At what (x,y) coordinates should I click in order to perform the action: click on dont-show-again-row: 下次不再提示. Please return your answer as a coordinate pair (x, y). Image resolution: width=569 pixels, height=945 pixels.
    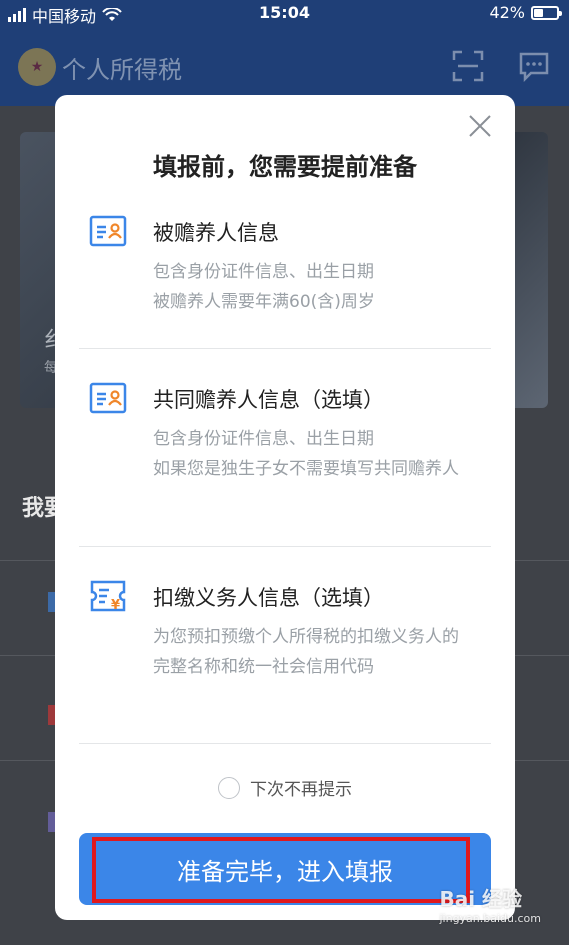
    Looking at the image, I should click on (285, 787).